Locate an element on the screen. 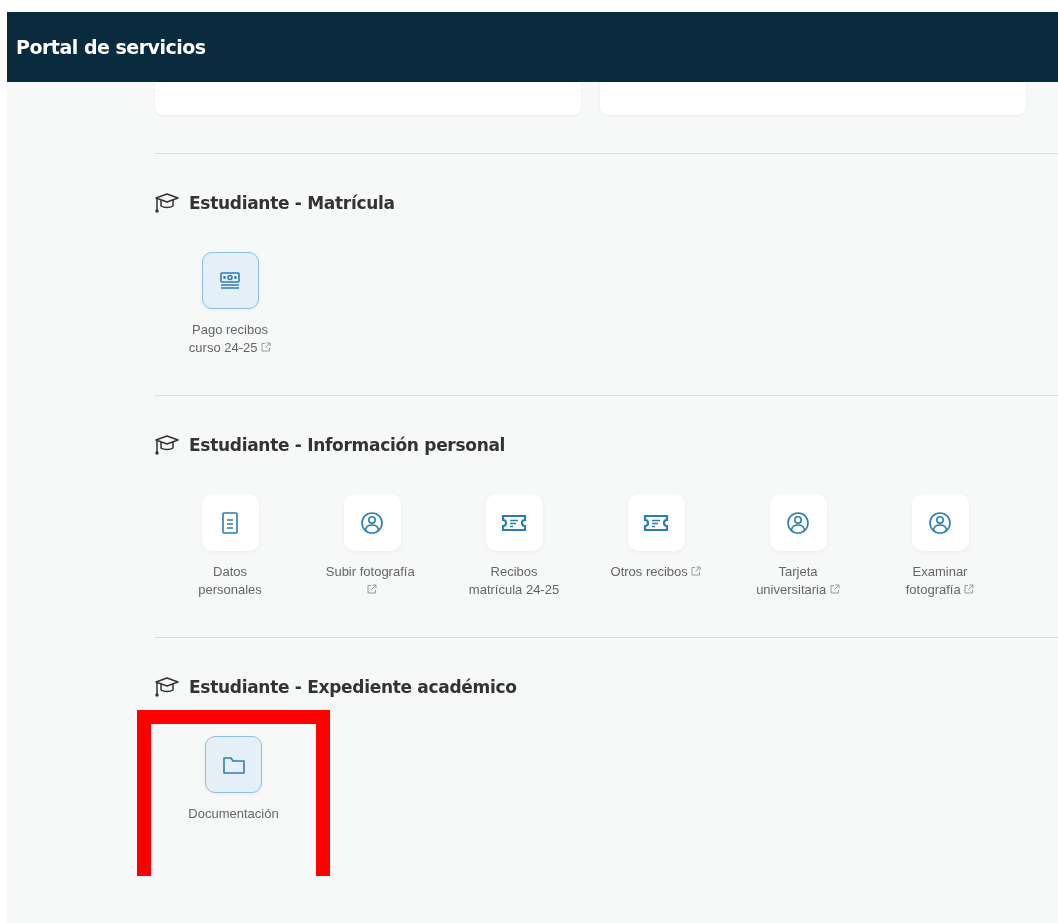  service-link: Datos personales is located at coordinates (230, 546).